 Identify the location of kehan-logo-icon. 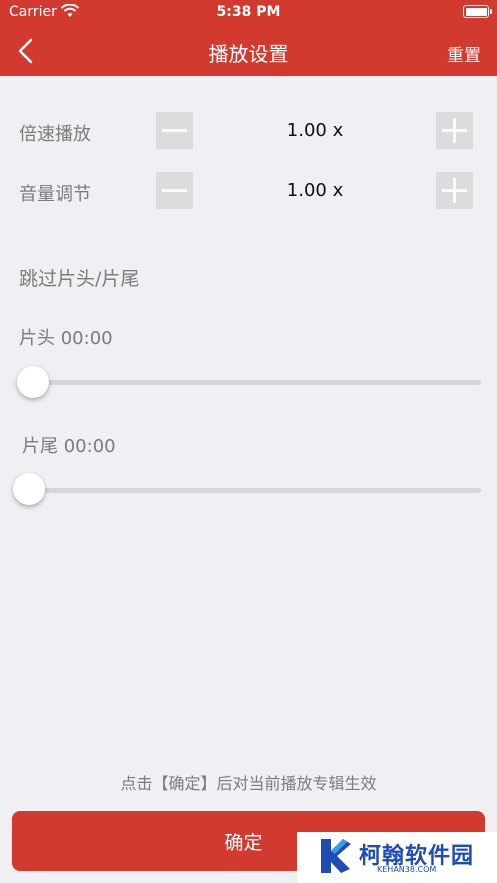
(336, 856).